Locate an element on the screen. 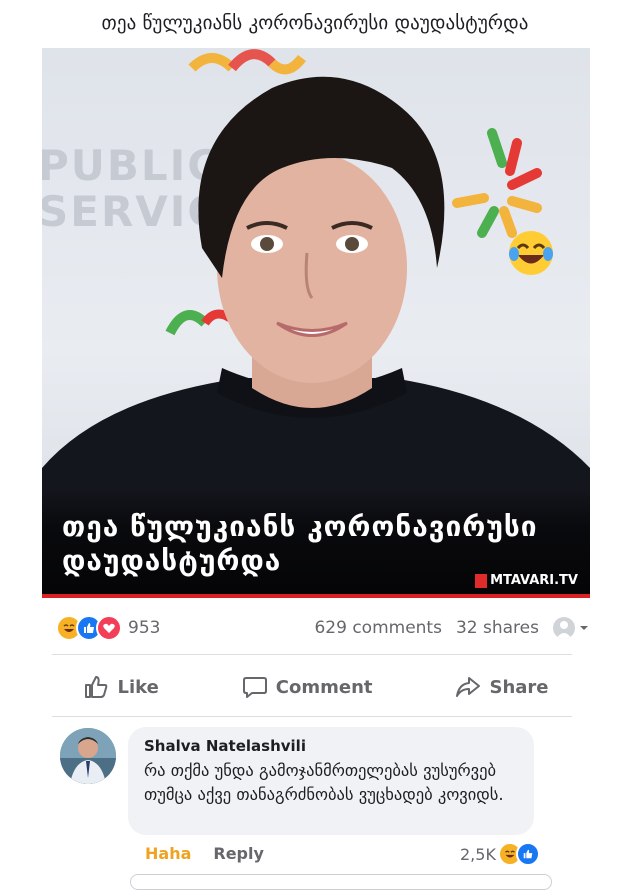  thumbs-up-icon is located at coordinates (96, 687).